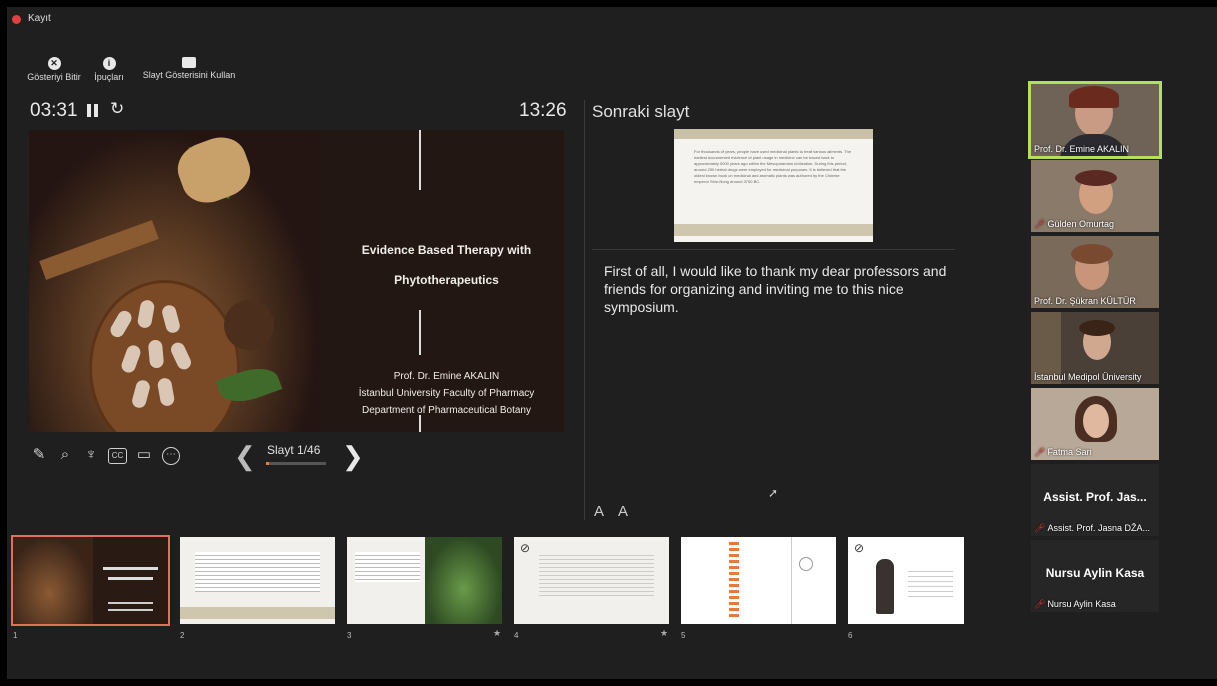 The image size is (1217, 686). Describe the element at coordinates (584, 310) in the screenshot. I see `panel-divider` at that location.